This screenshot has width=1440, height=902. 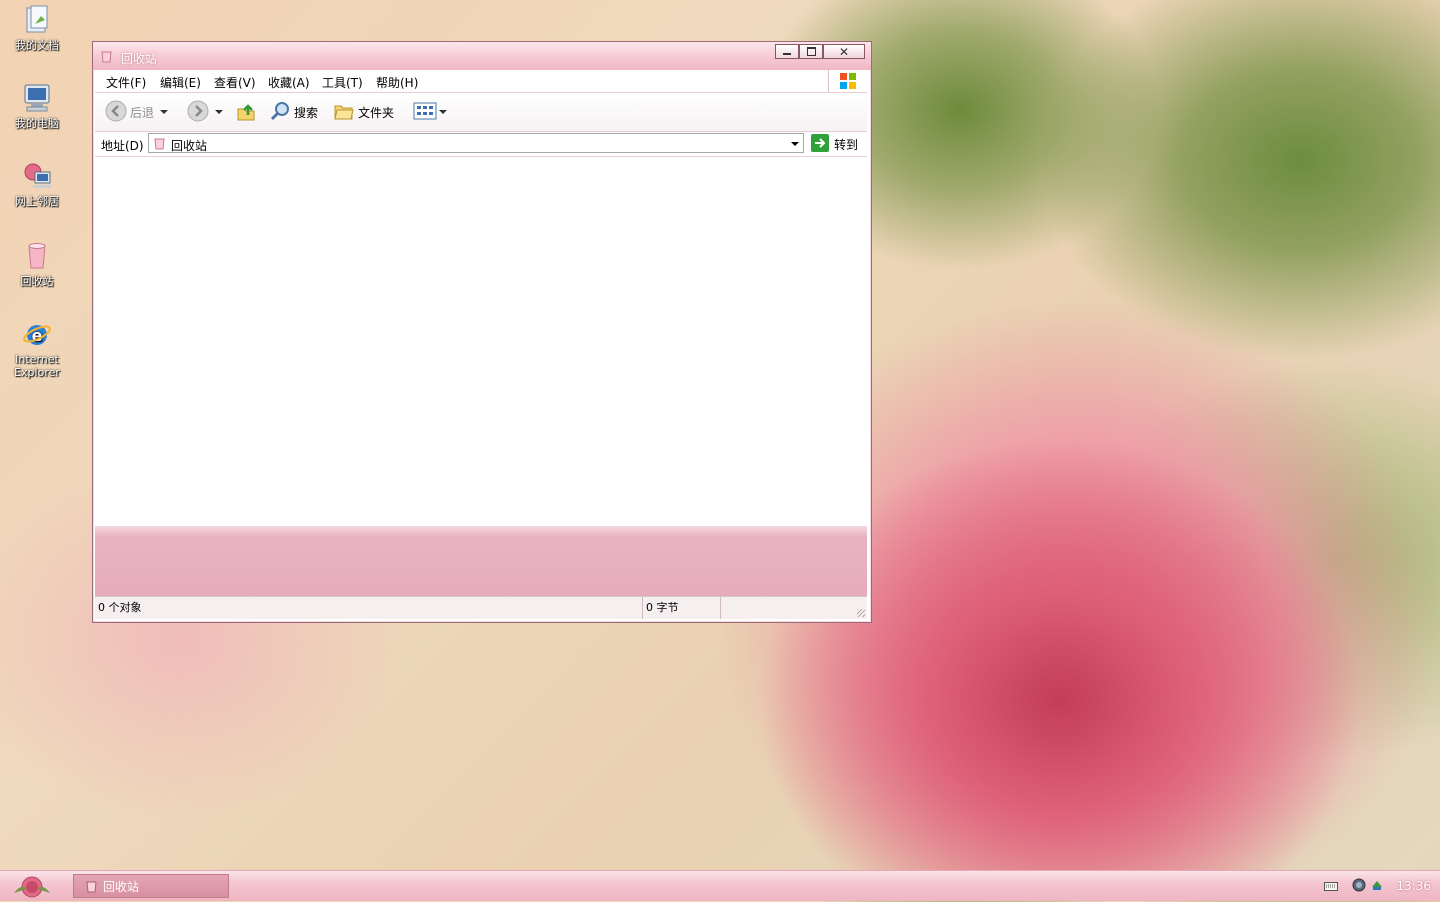 I want to click on menu-edit: 编辑(E), so click(x=180, y=82).